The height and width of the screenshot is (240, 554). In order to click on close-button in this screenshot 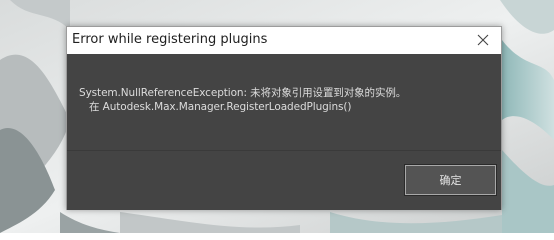, I will do `click(483, 40)`.